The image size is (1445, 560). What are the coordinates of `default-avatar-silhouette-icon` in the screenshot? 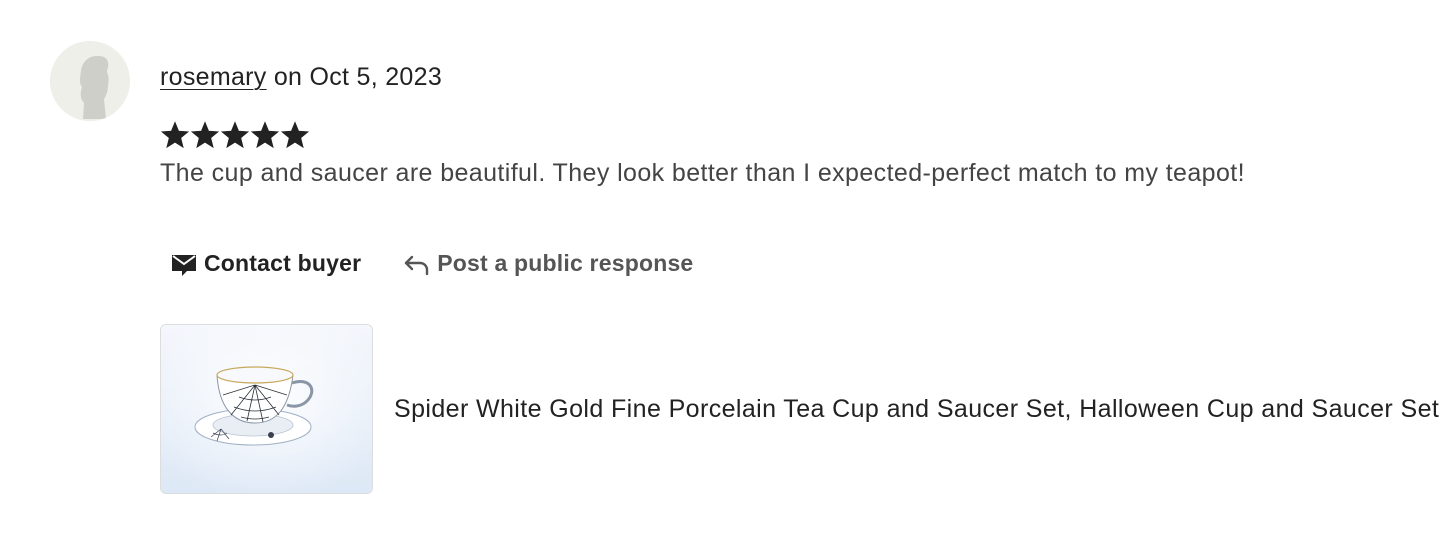 It's located at (90, 81).